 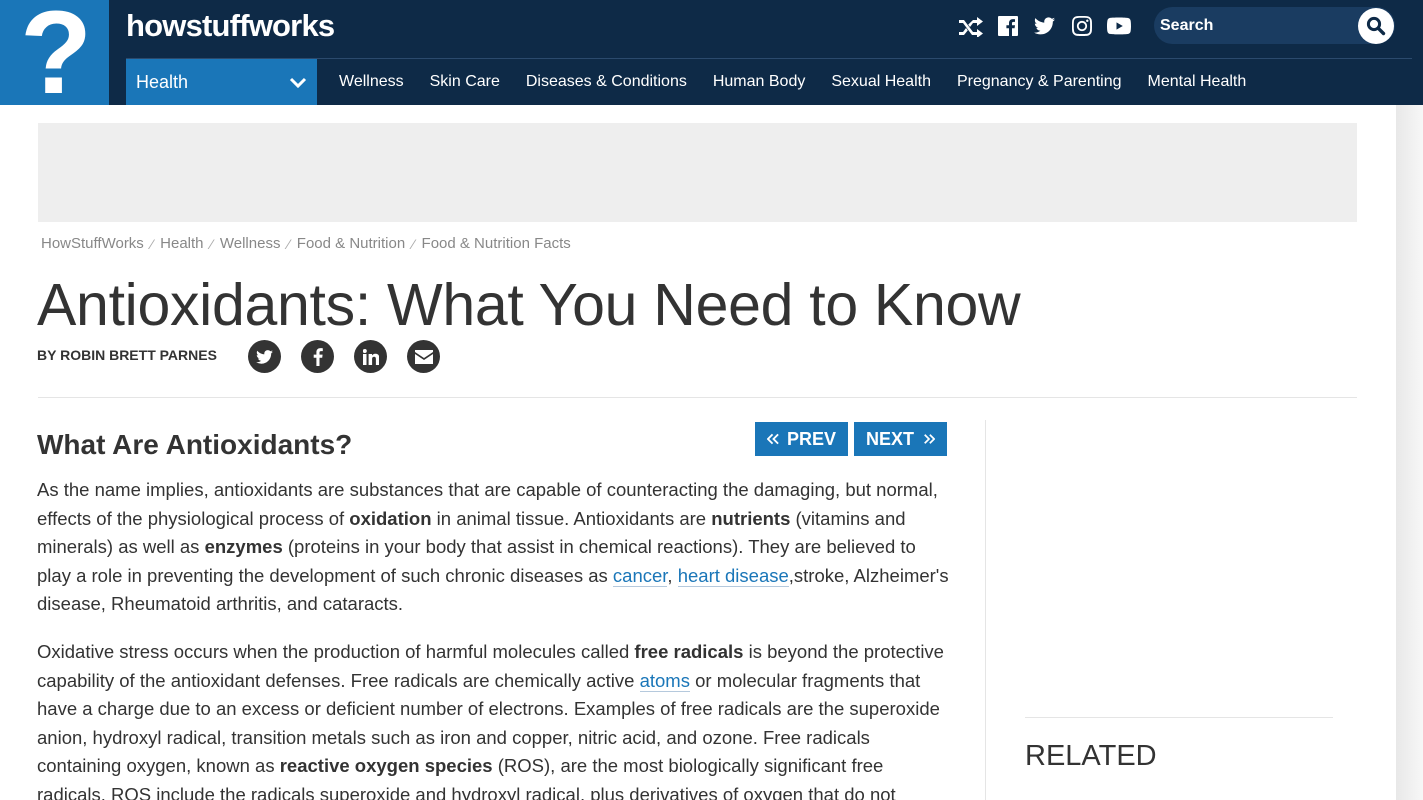 I want to click on share-linkedin-button, so click(x=370, y=356).